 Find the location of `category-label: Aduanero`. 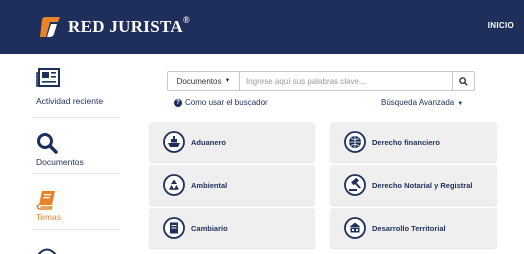

category-label: Aduanero is located at coordinates (209, 142).